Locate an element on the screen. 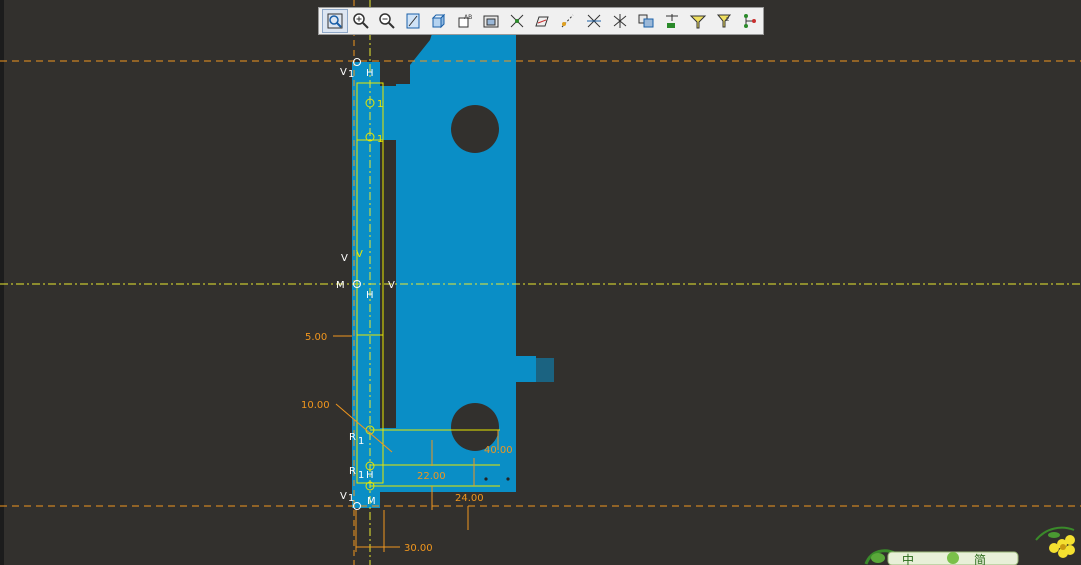  dimensional-constraints-button is located at coordinates (620, 21).